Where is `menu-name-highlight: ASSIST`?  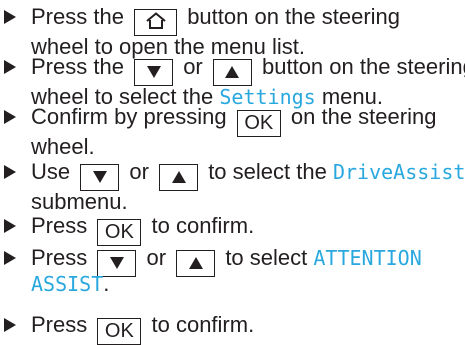
menu-name-highlight: ASSIST is located at coordinates (67, 284).